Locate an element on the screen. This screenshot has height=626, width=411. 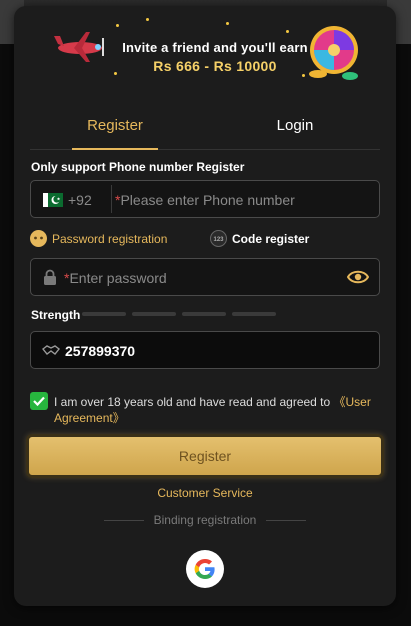
customer-service-link: Customer Service is located at coordinates (205, 493).